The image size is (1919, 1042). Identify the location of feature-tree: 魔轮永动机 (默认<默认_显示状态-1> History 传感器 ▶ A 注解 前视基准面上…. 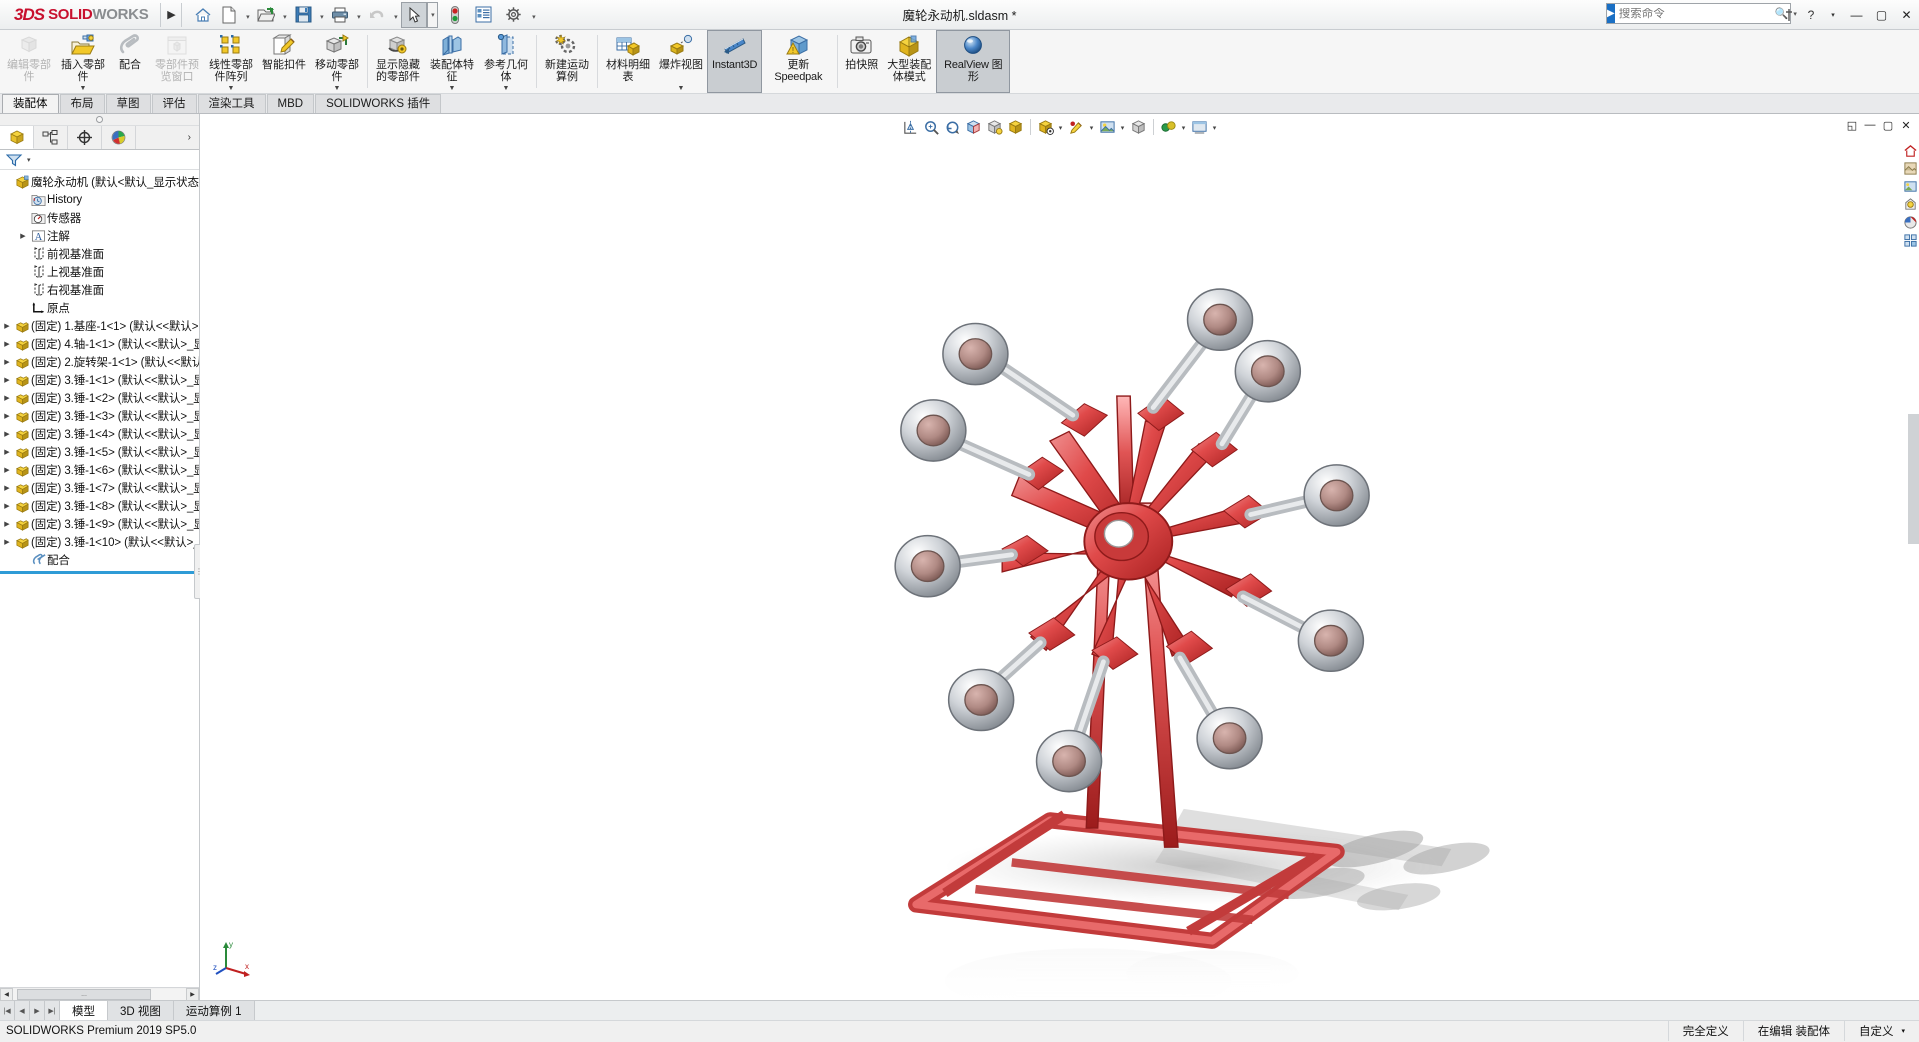
(99, 578).